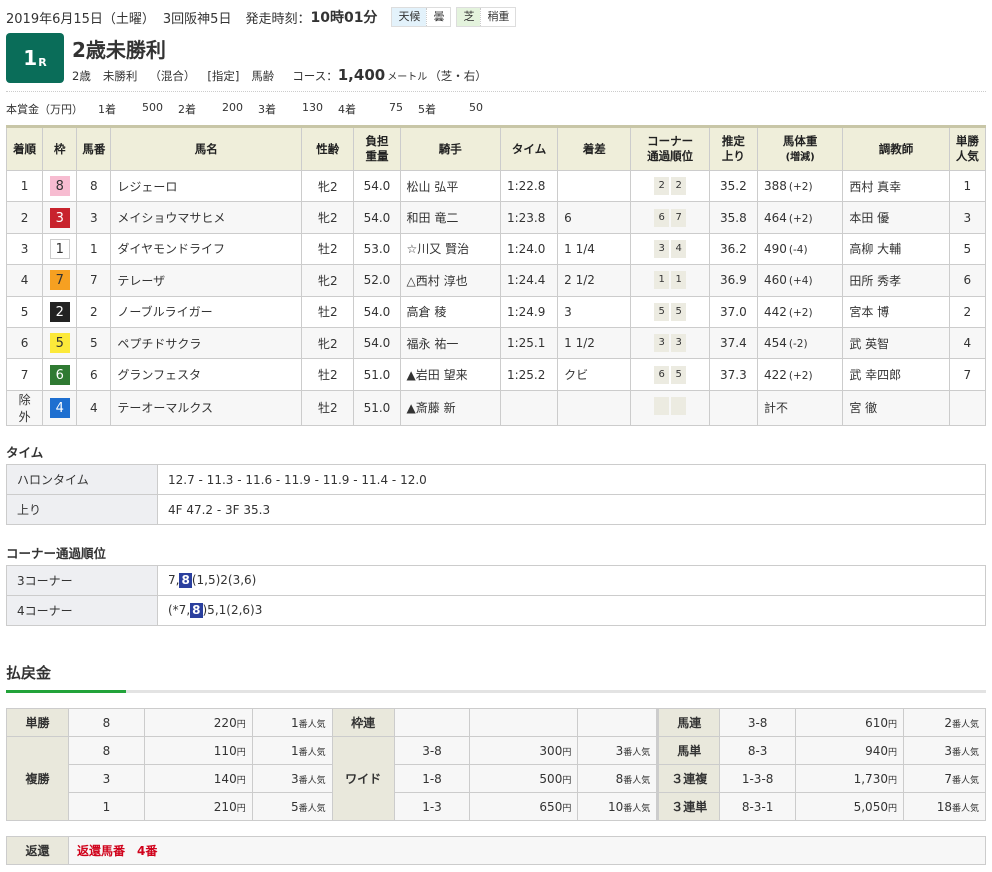 This screenshot has width=992, height=872. Describe the element at coordinates (206, 374) in the screenshot. I see `horse-name: グランフェスタ` at that location.